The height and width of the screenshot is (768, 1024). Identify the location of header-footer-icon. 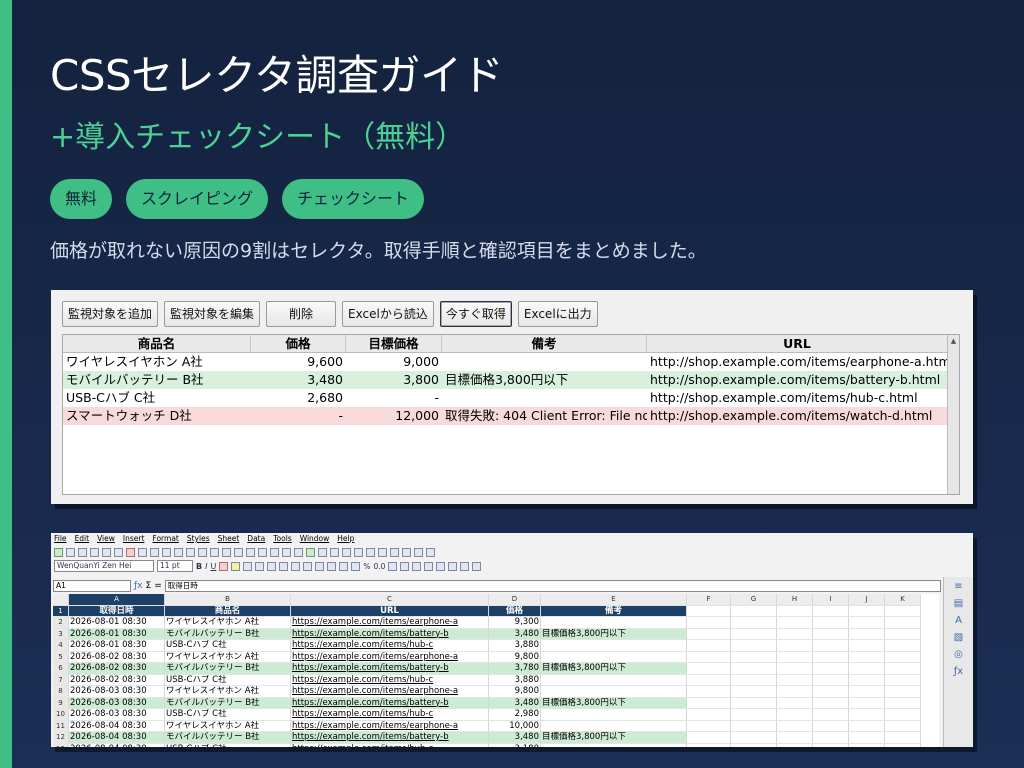
(382, 552).